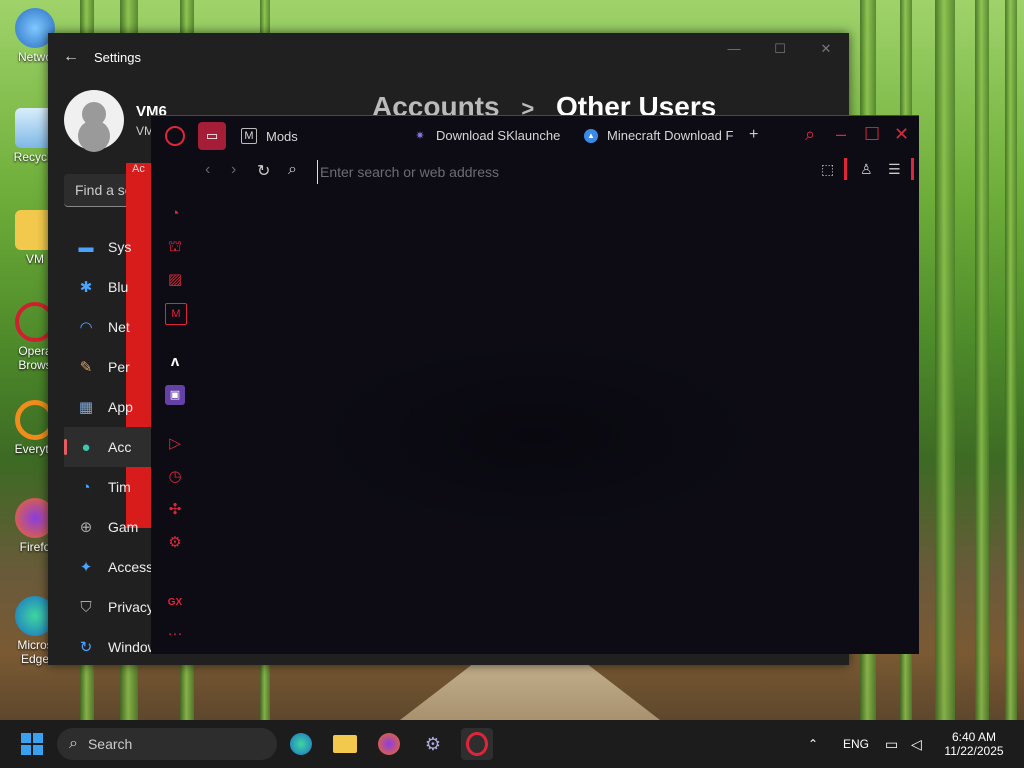 The height and width of the screenshot is (768, 1024). Describe the element at coordinates (207, 170) in the screenshot. I see `back-icon: ‹` at that location.